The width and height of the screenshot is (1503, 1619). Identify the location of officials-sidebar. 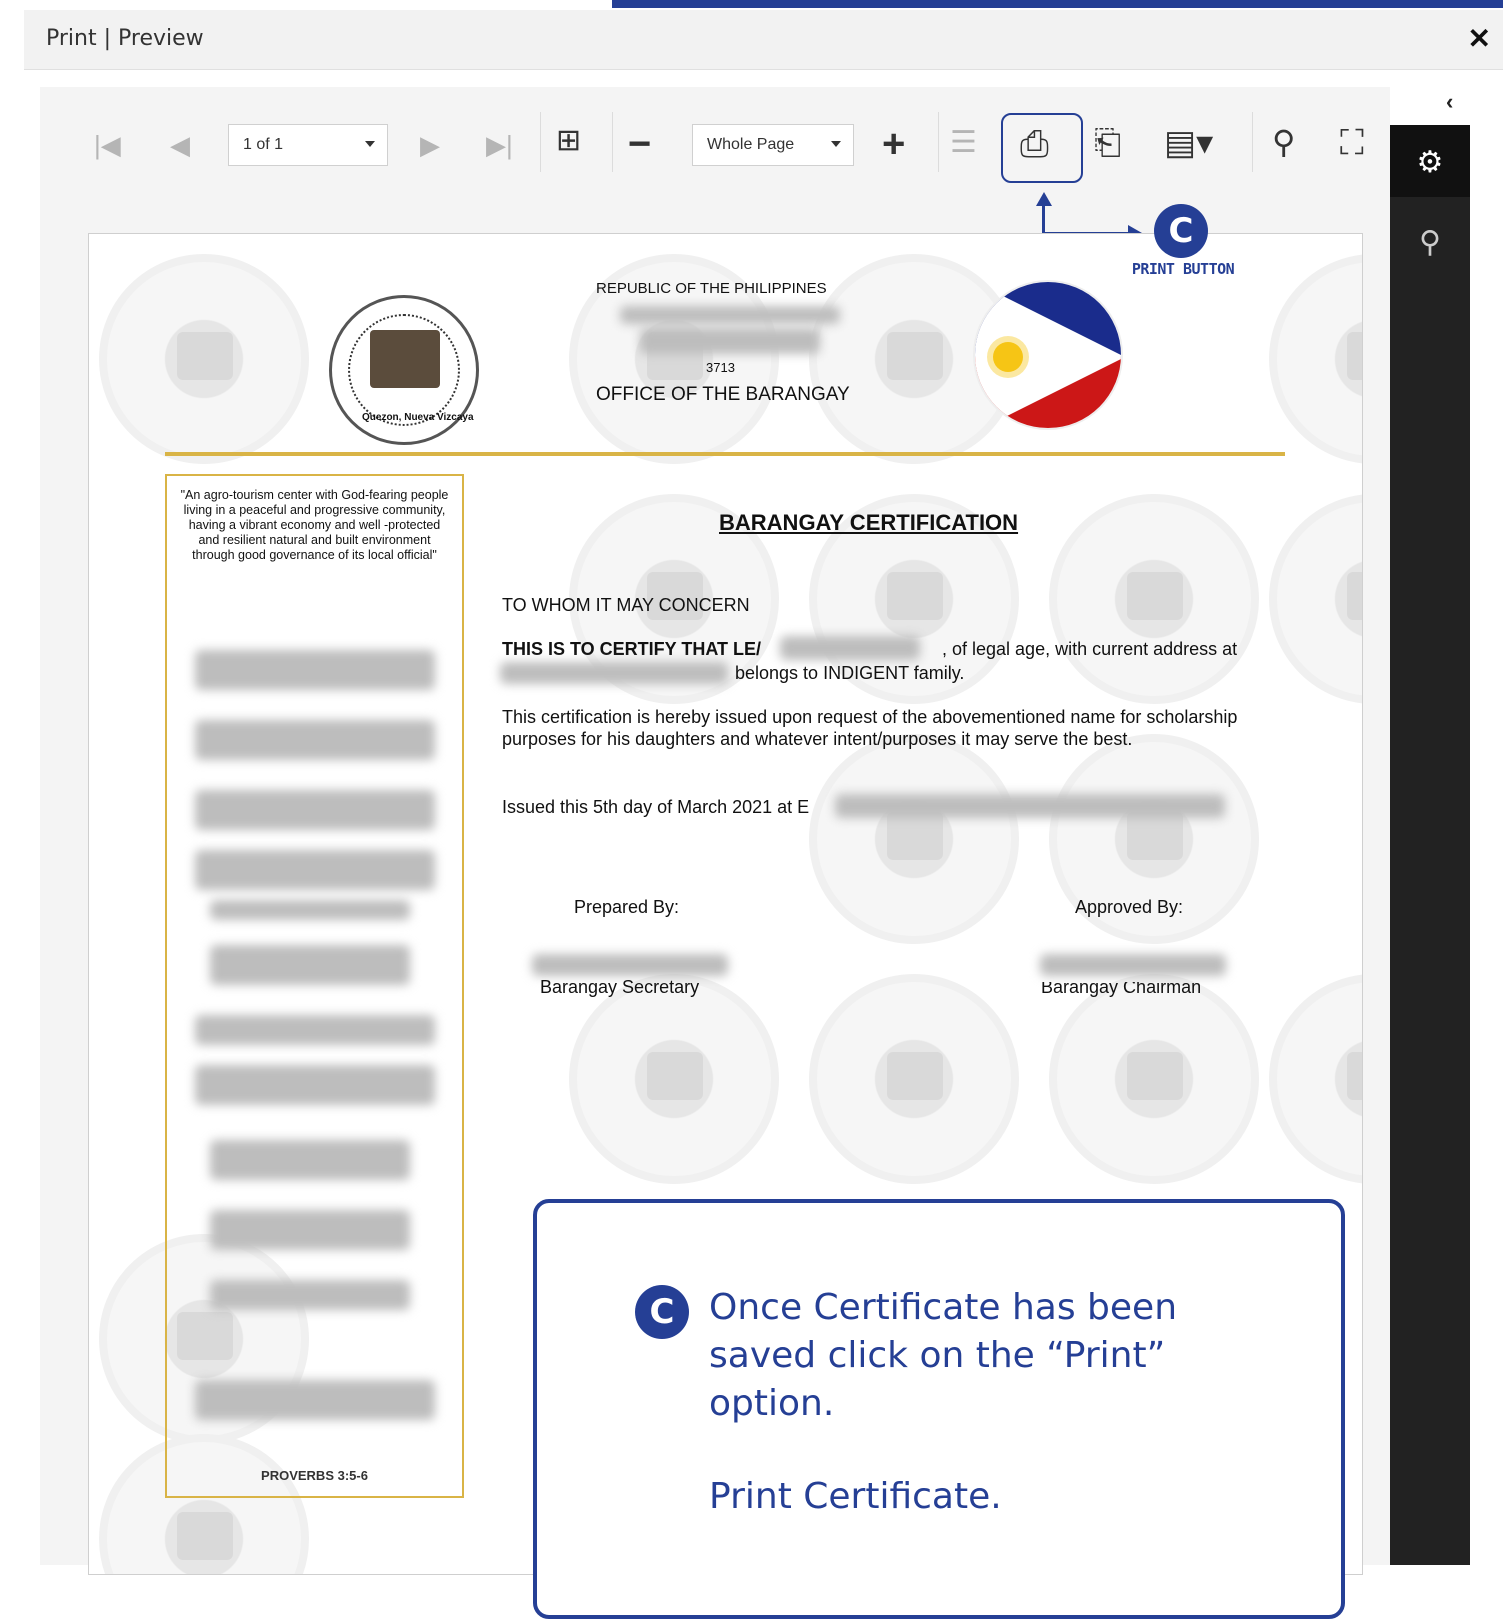
(314, 986).